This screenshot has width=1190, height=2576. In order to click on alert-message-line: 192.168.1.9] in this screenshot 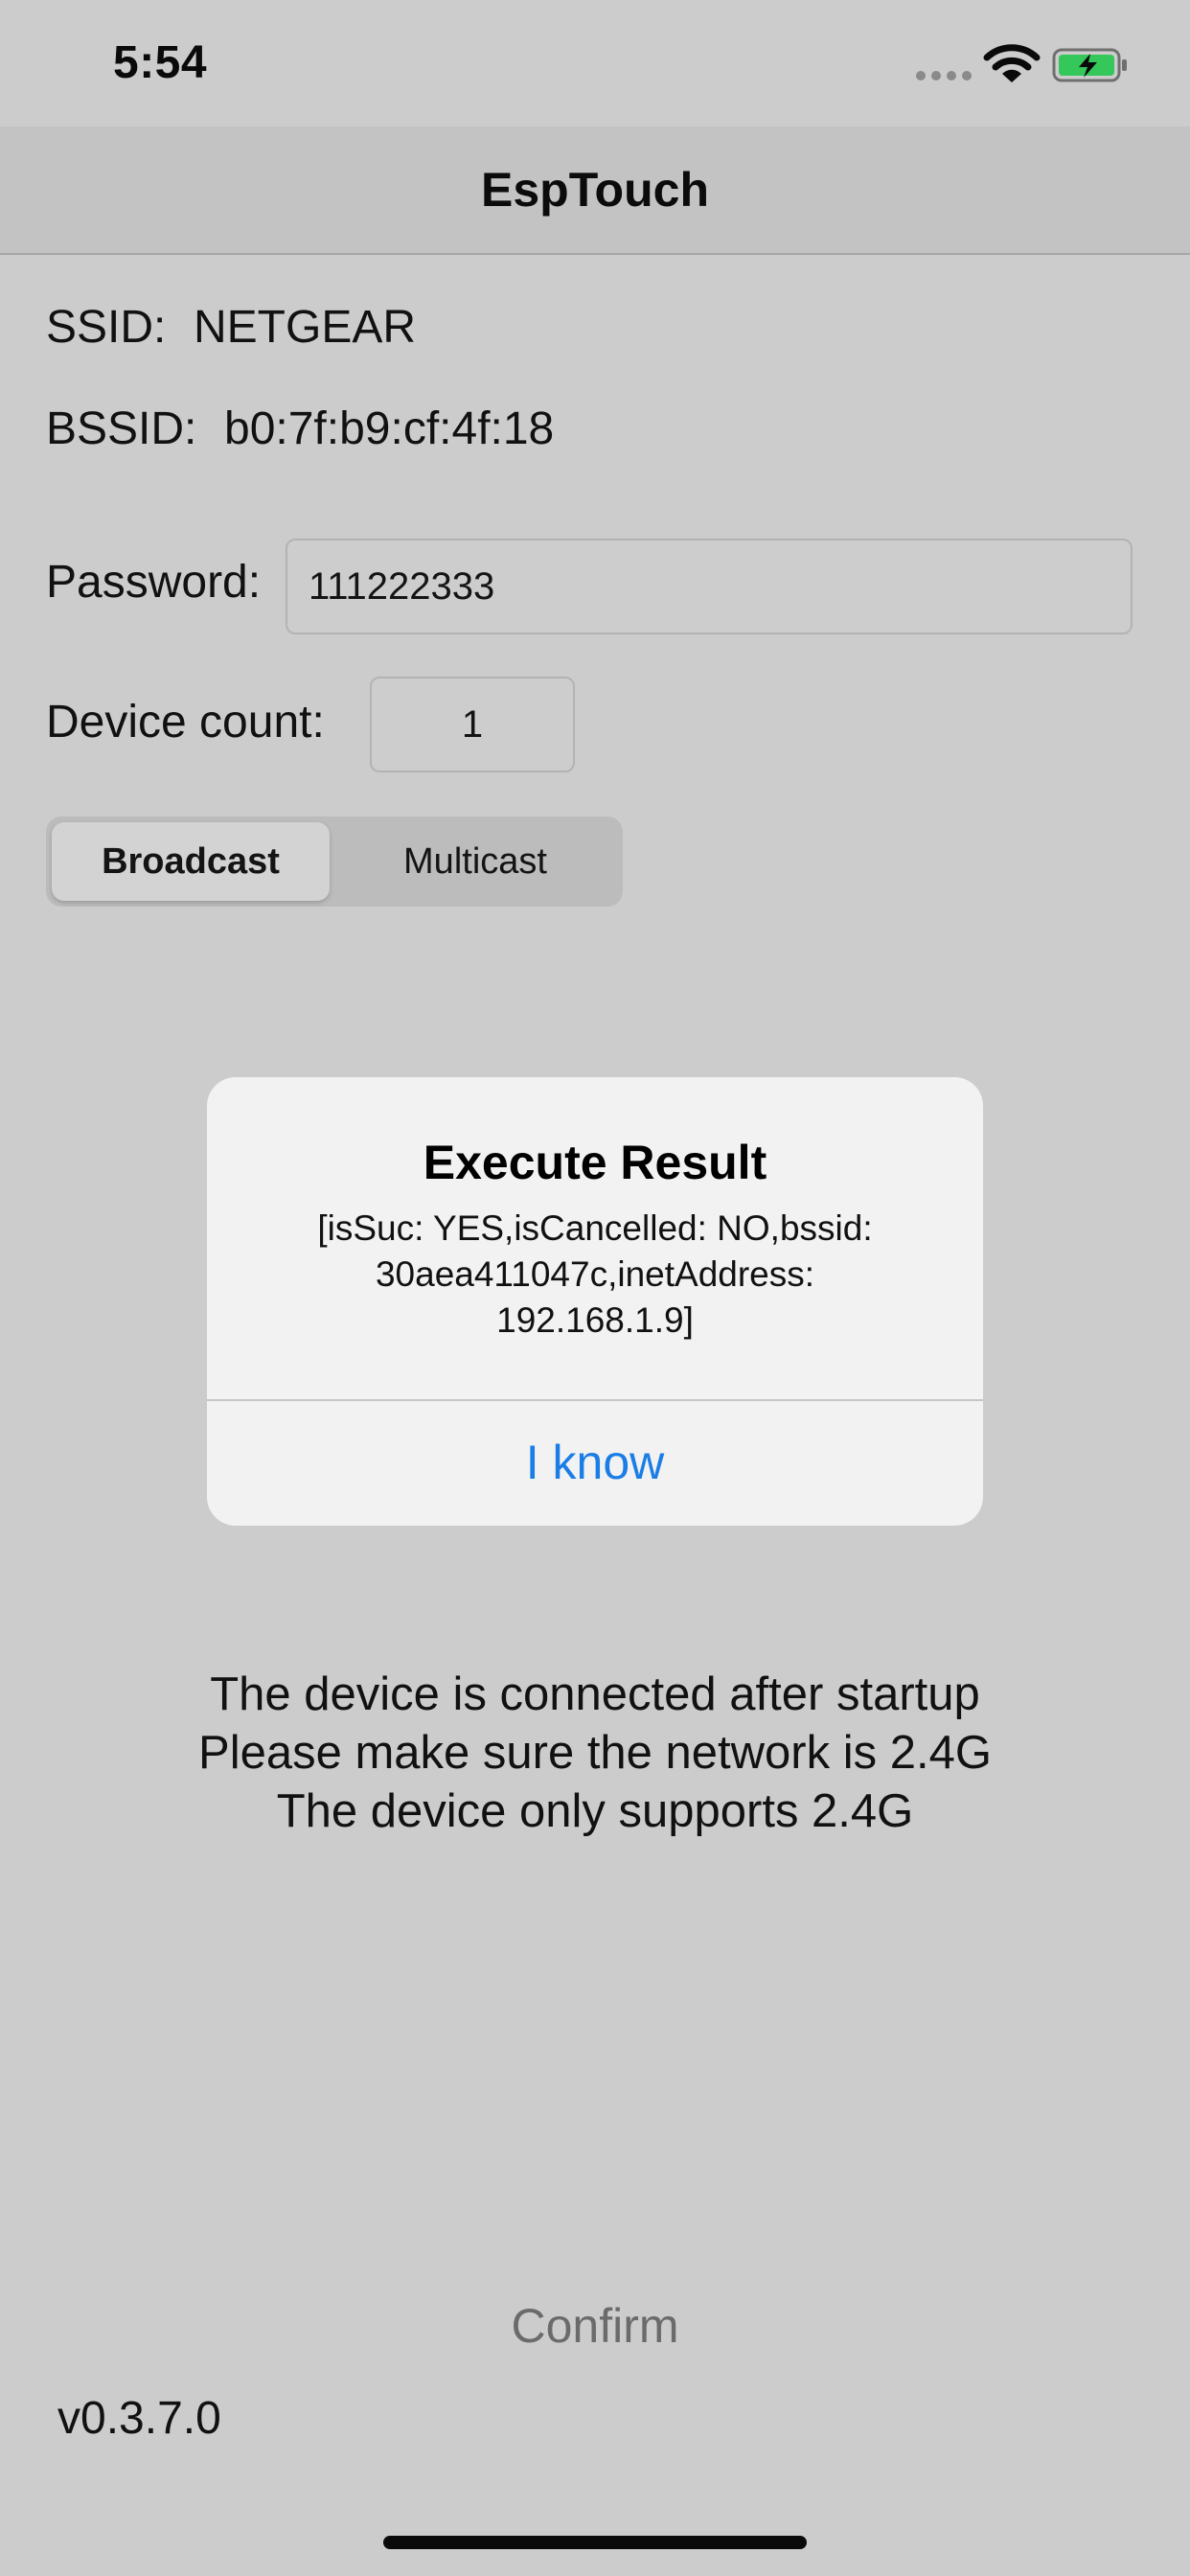, I will do `click(595, 1320)`.